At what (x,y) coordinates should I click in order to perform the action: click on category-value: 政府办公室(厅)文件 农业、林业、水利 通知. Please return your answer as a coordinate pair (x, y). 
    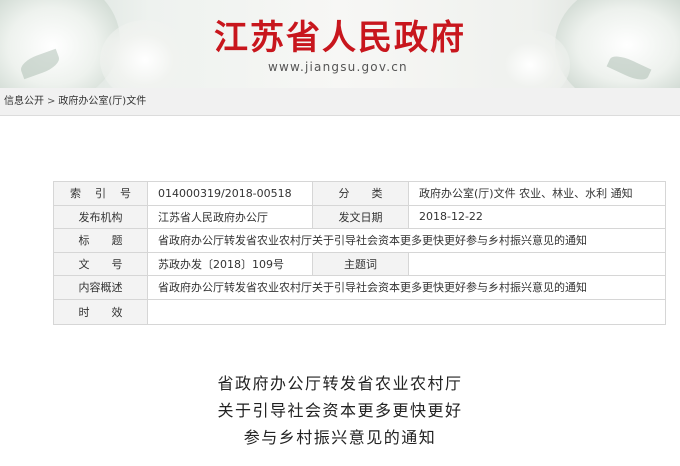
    Looking at the image, I should click on (537, 193).